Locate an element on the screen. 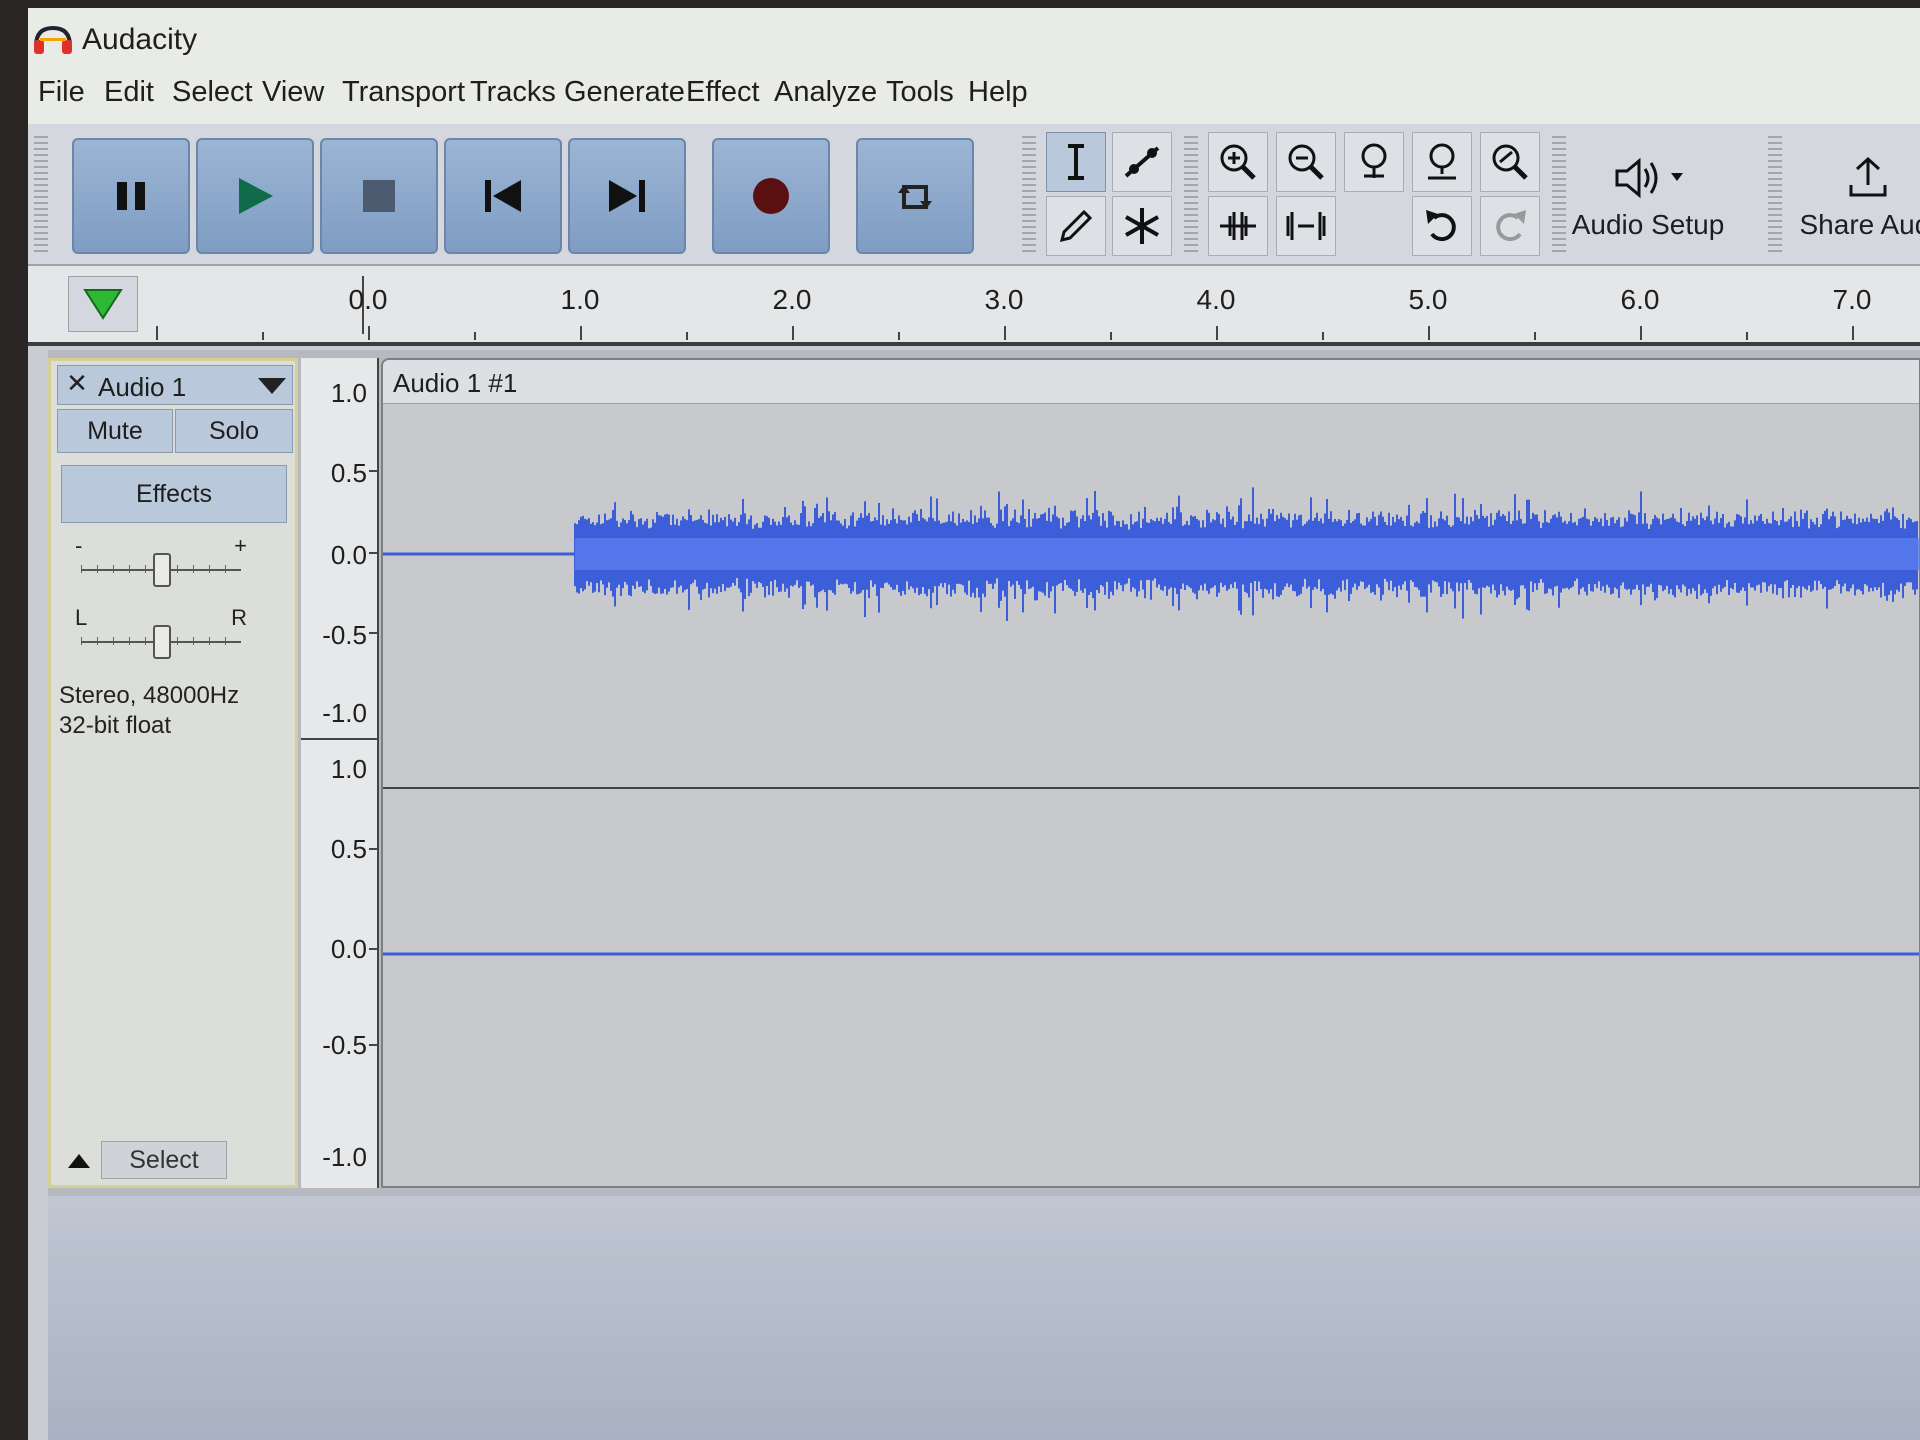 The height and width of the screenshot is (1440, 1920). redo-button is located at coordinates (1510, 226).